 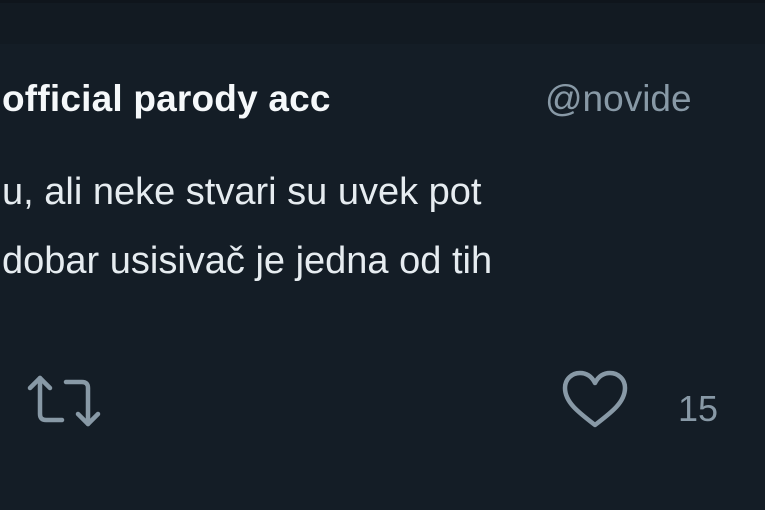 I want to click on tweet-text-line: u, ali neke stvari su uvek pot, so click(x=242, y=192).